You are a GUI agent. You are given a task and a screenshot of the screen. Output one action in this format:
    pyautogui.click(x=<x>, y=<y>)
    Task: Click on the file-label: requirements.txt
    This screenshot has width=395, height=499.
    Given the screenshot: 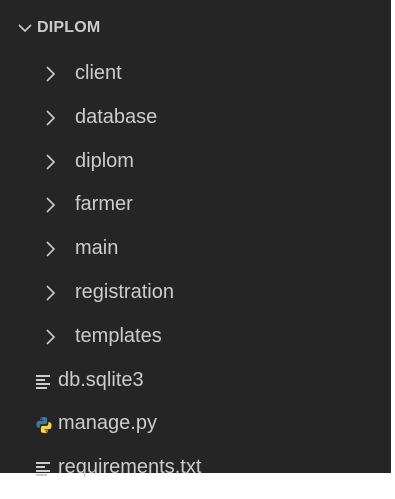 What is the action you would take?
    pyautogui.click(x=130, y=467)
    